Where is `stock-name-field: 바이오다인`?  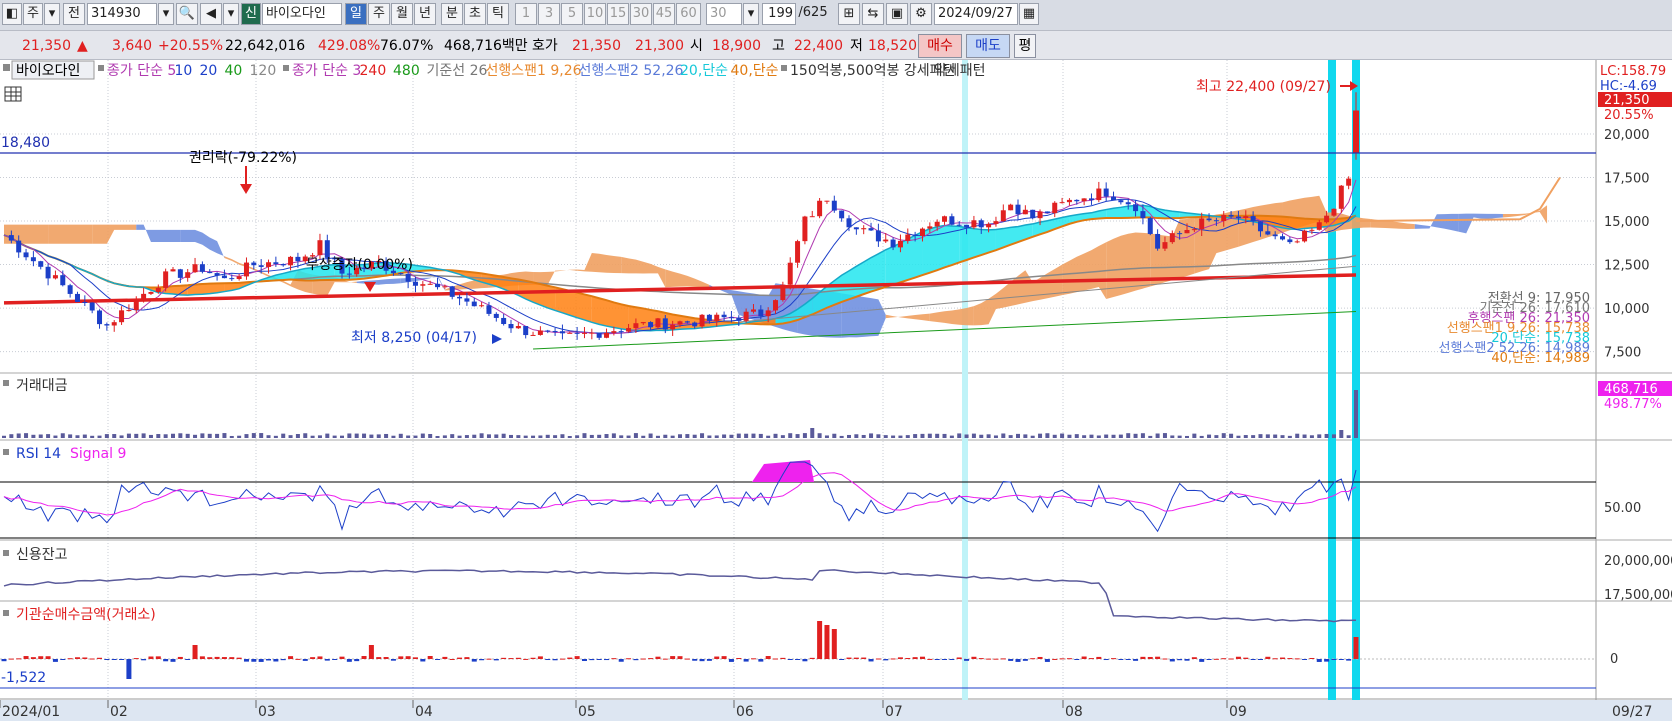
stock-name-field: 바이오다인 is located at coordinates (302, 14).